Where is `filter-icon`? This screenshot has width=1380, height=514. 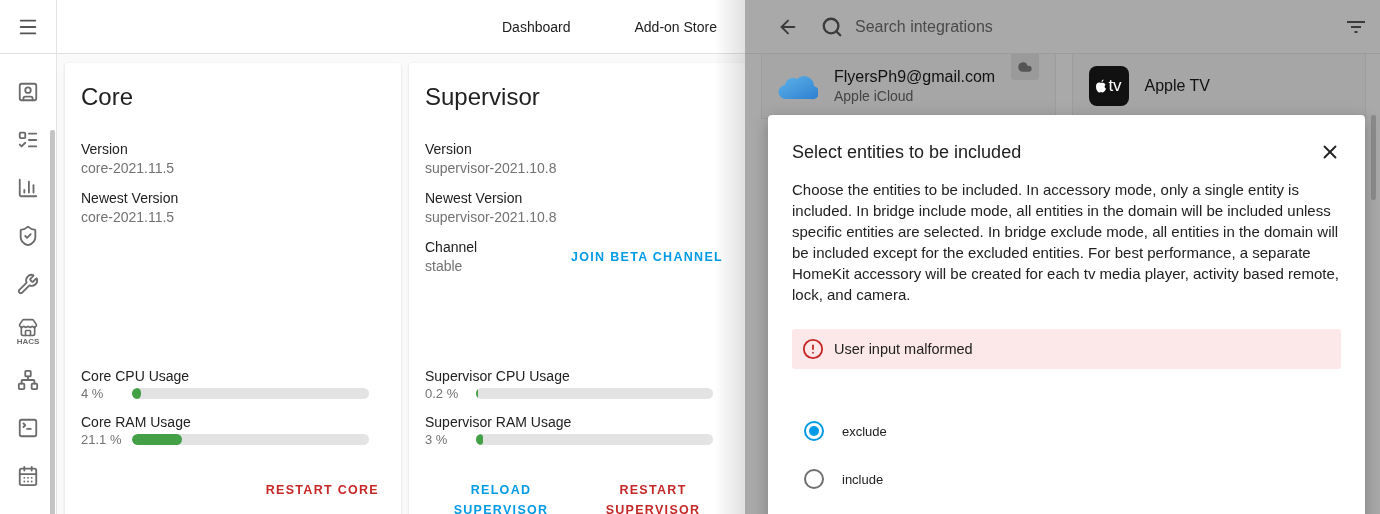 filter-icon is located at coordinates (1356, 26).